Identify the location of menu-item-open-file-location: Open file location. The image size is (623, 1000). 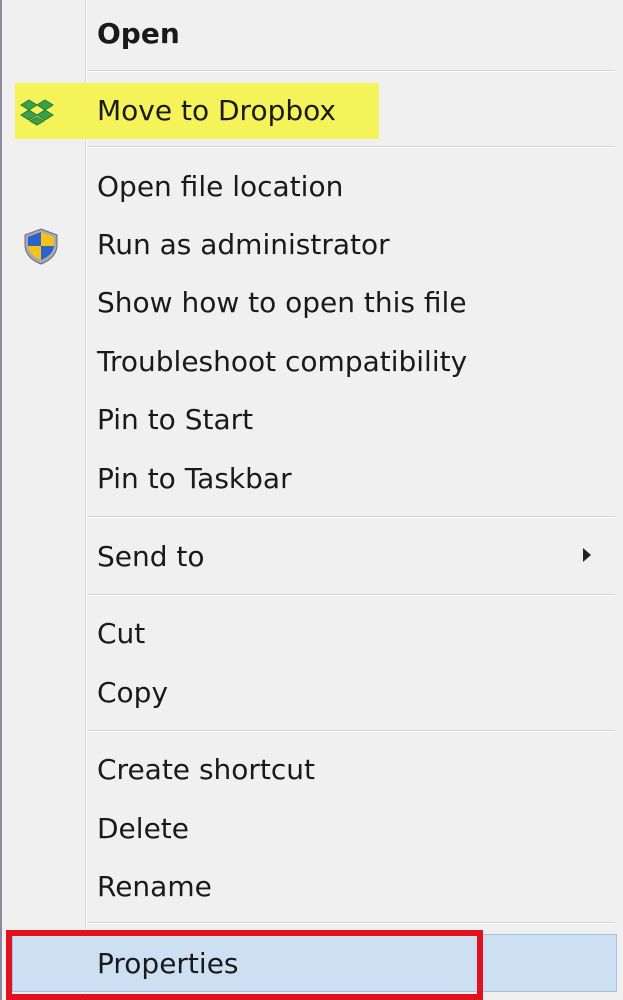
(312, 187).